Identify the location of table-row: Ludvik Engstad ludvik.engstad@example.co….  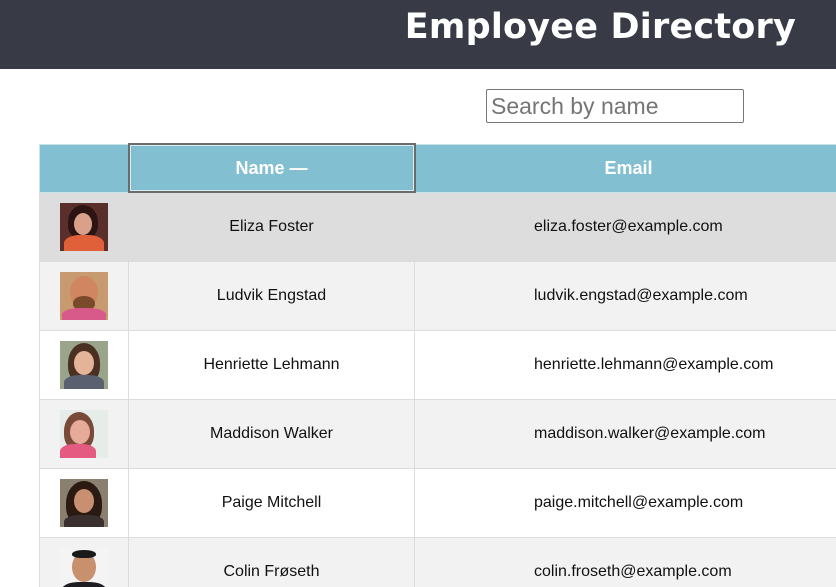
(437, 296).